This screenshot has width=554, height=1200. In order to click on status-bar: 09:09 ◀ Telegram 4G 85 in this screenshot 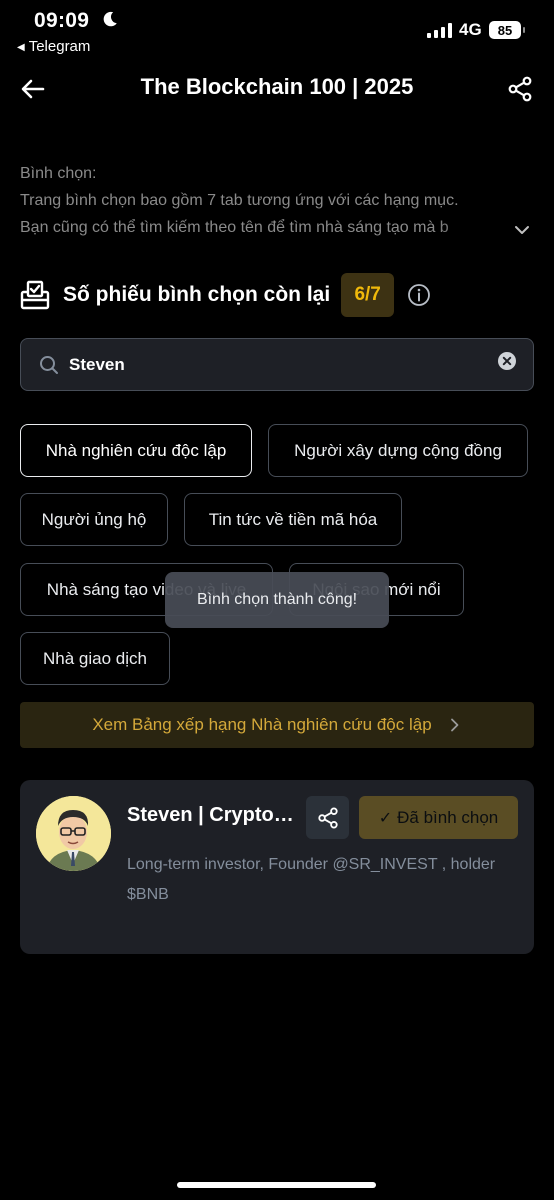, I will do `click(277, 29)`.